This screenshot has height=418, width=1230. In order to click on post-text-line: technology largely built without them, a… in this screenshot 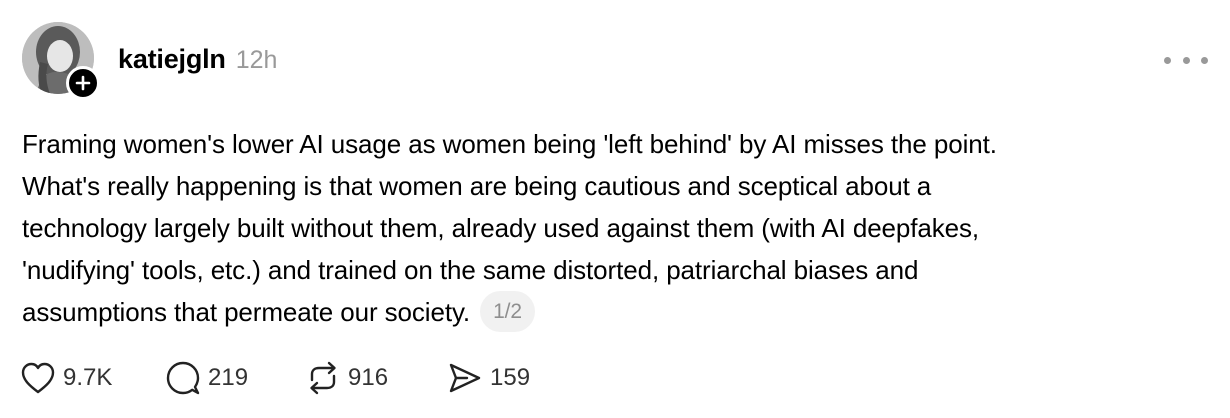, I will do `click(501, 228)`.